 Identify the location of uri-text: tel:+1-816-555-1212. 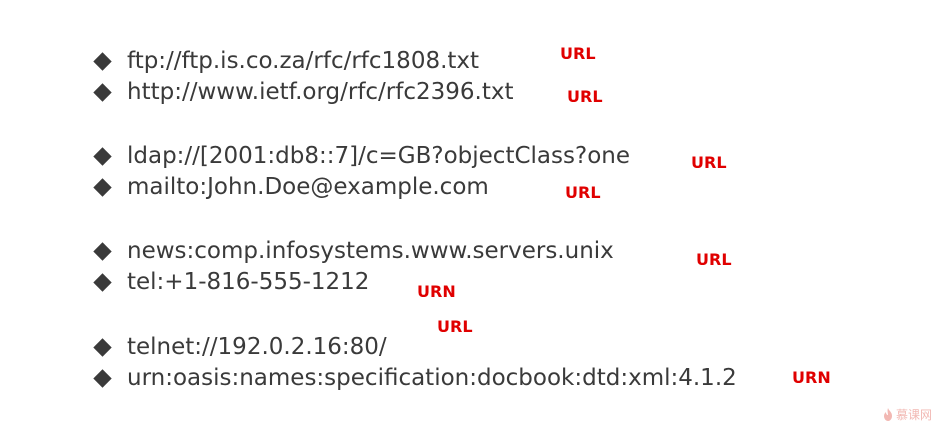
(248, 282).